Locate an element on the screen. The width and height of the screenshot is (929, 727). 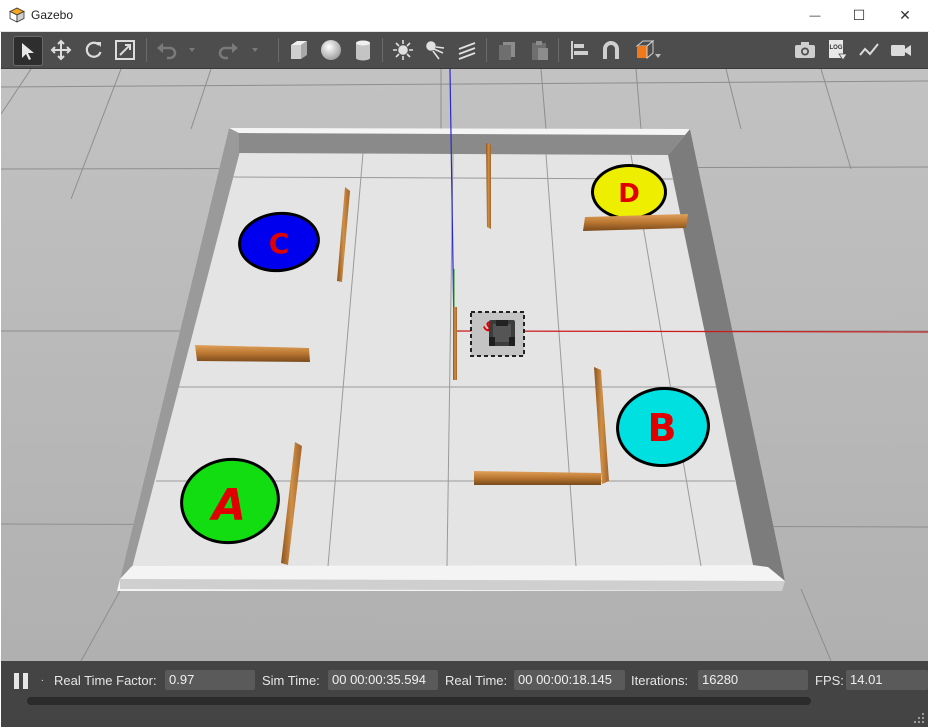
maximize-button: ☐ is located at coordinates (859, 15).